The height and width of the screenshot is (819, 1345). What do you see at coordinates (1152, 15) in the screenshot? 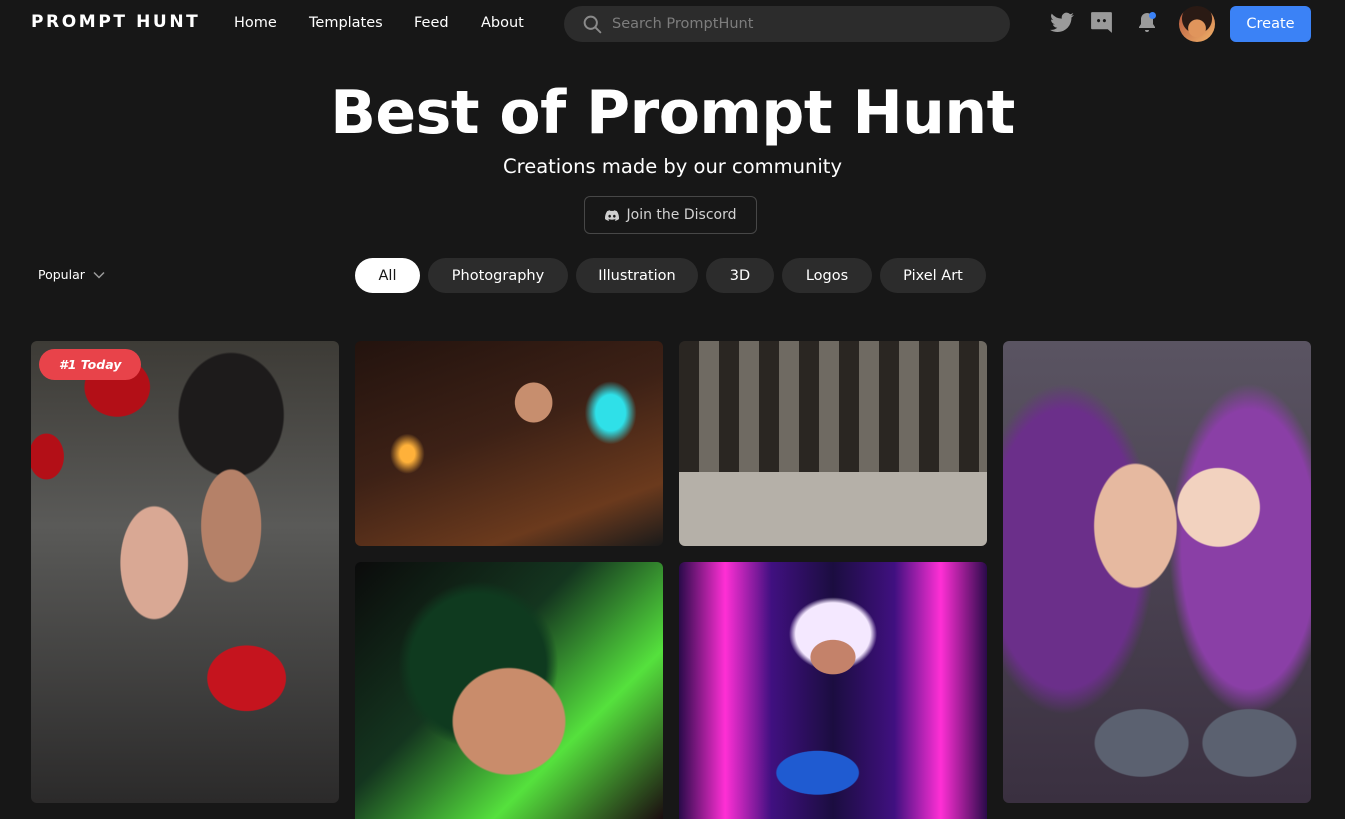
I see `notification-dot` at bounding box center [1152, 15].